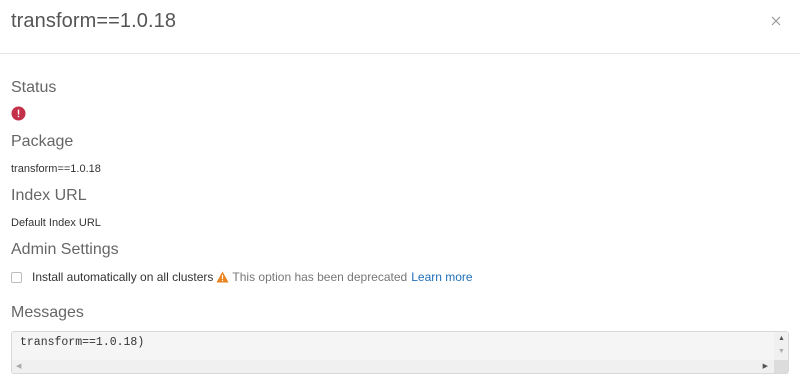  Describe the element at coordinates (781, 346) in the screenshot. I see `vertical-scrollbar: ▲ ▼` at that location.